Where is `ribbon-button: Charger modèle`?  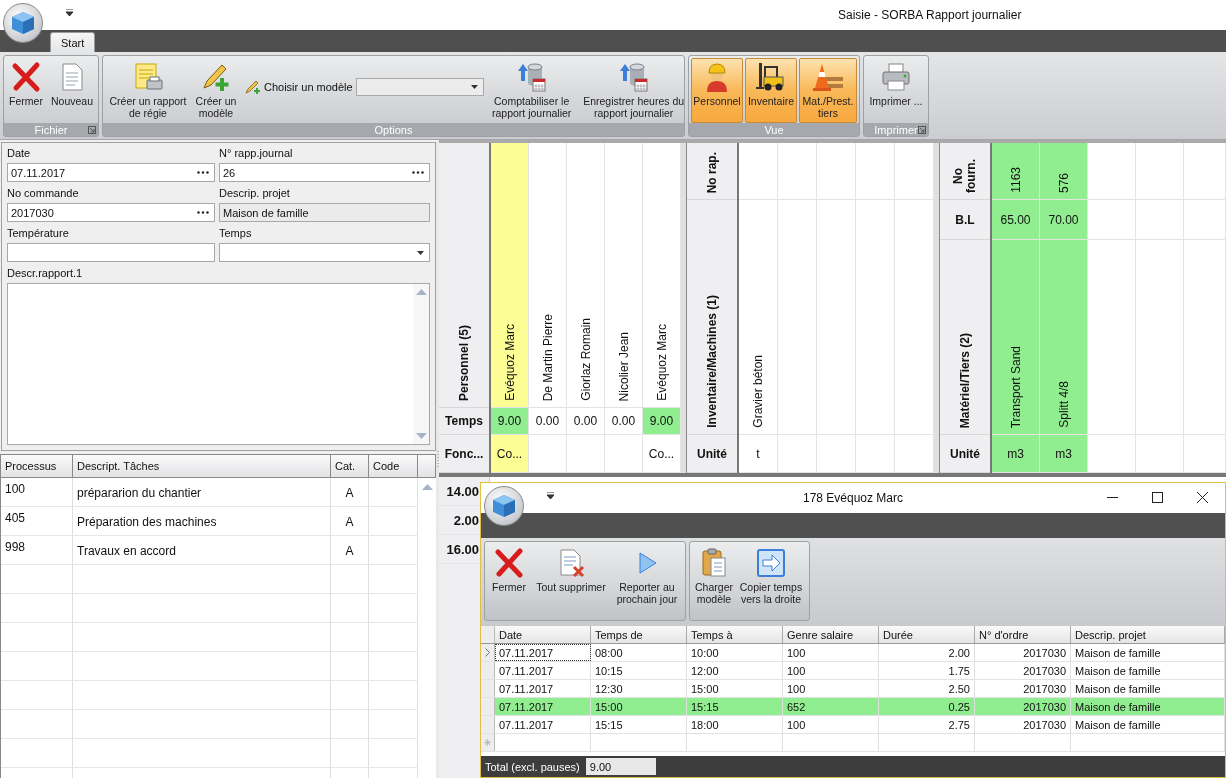 ribbon-button: Charger modèle is located at coordinates (714, 576).